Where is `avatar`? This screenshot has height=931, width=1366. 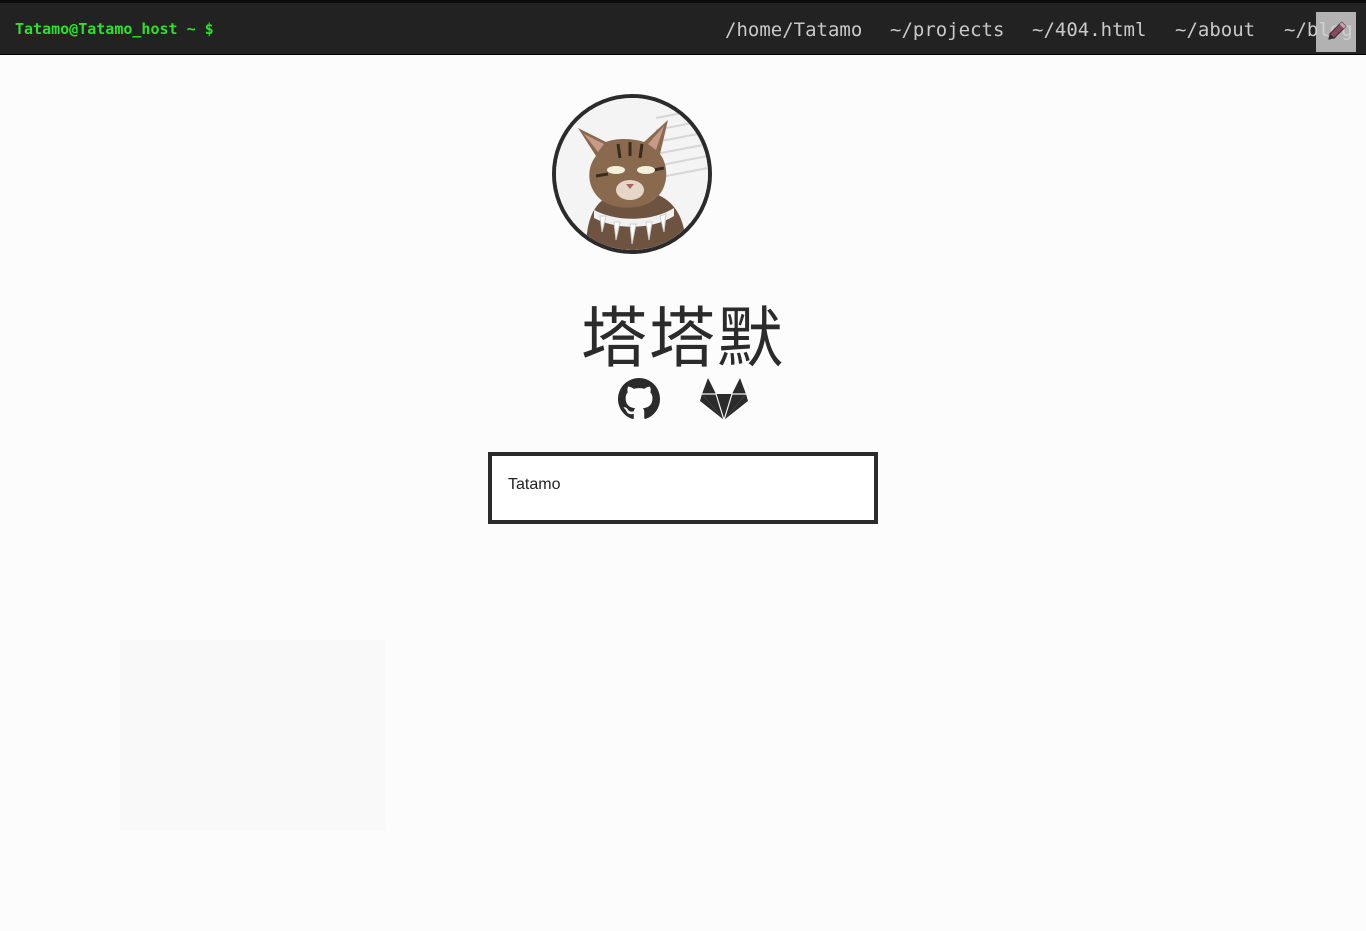
avatar is located at coordinates (632, 174).